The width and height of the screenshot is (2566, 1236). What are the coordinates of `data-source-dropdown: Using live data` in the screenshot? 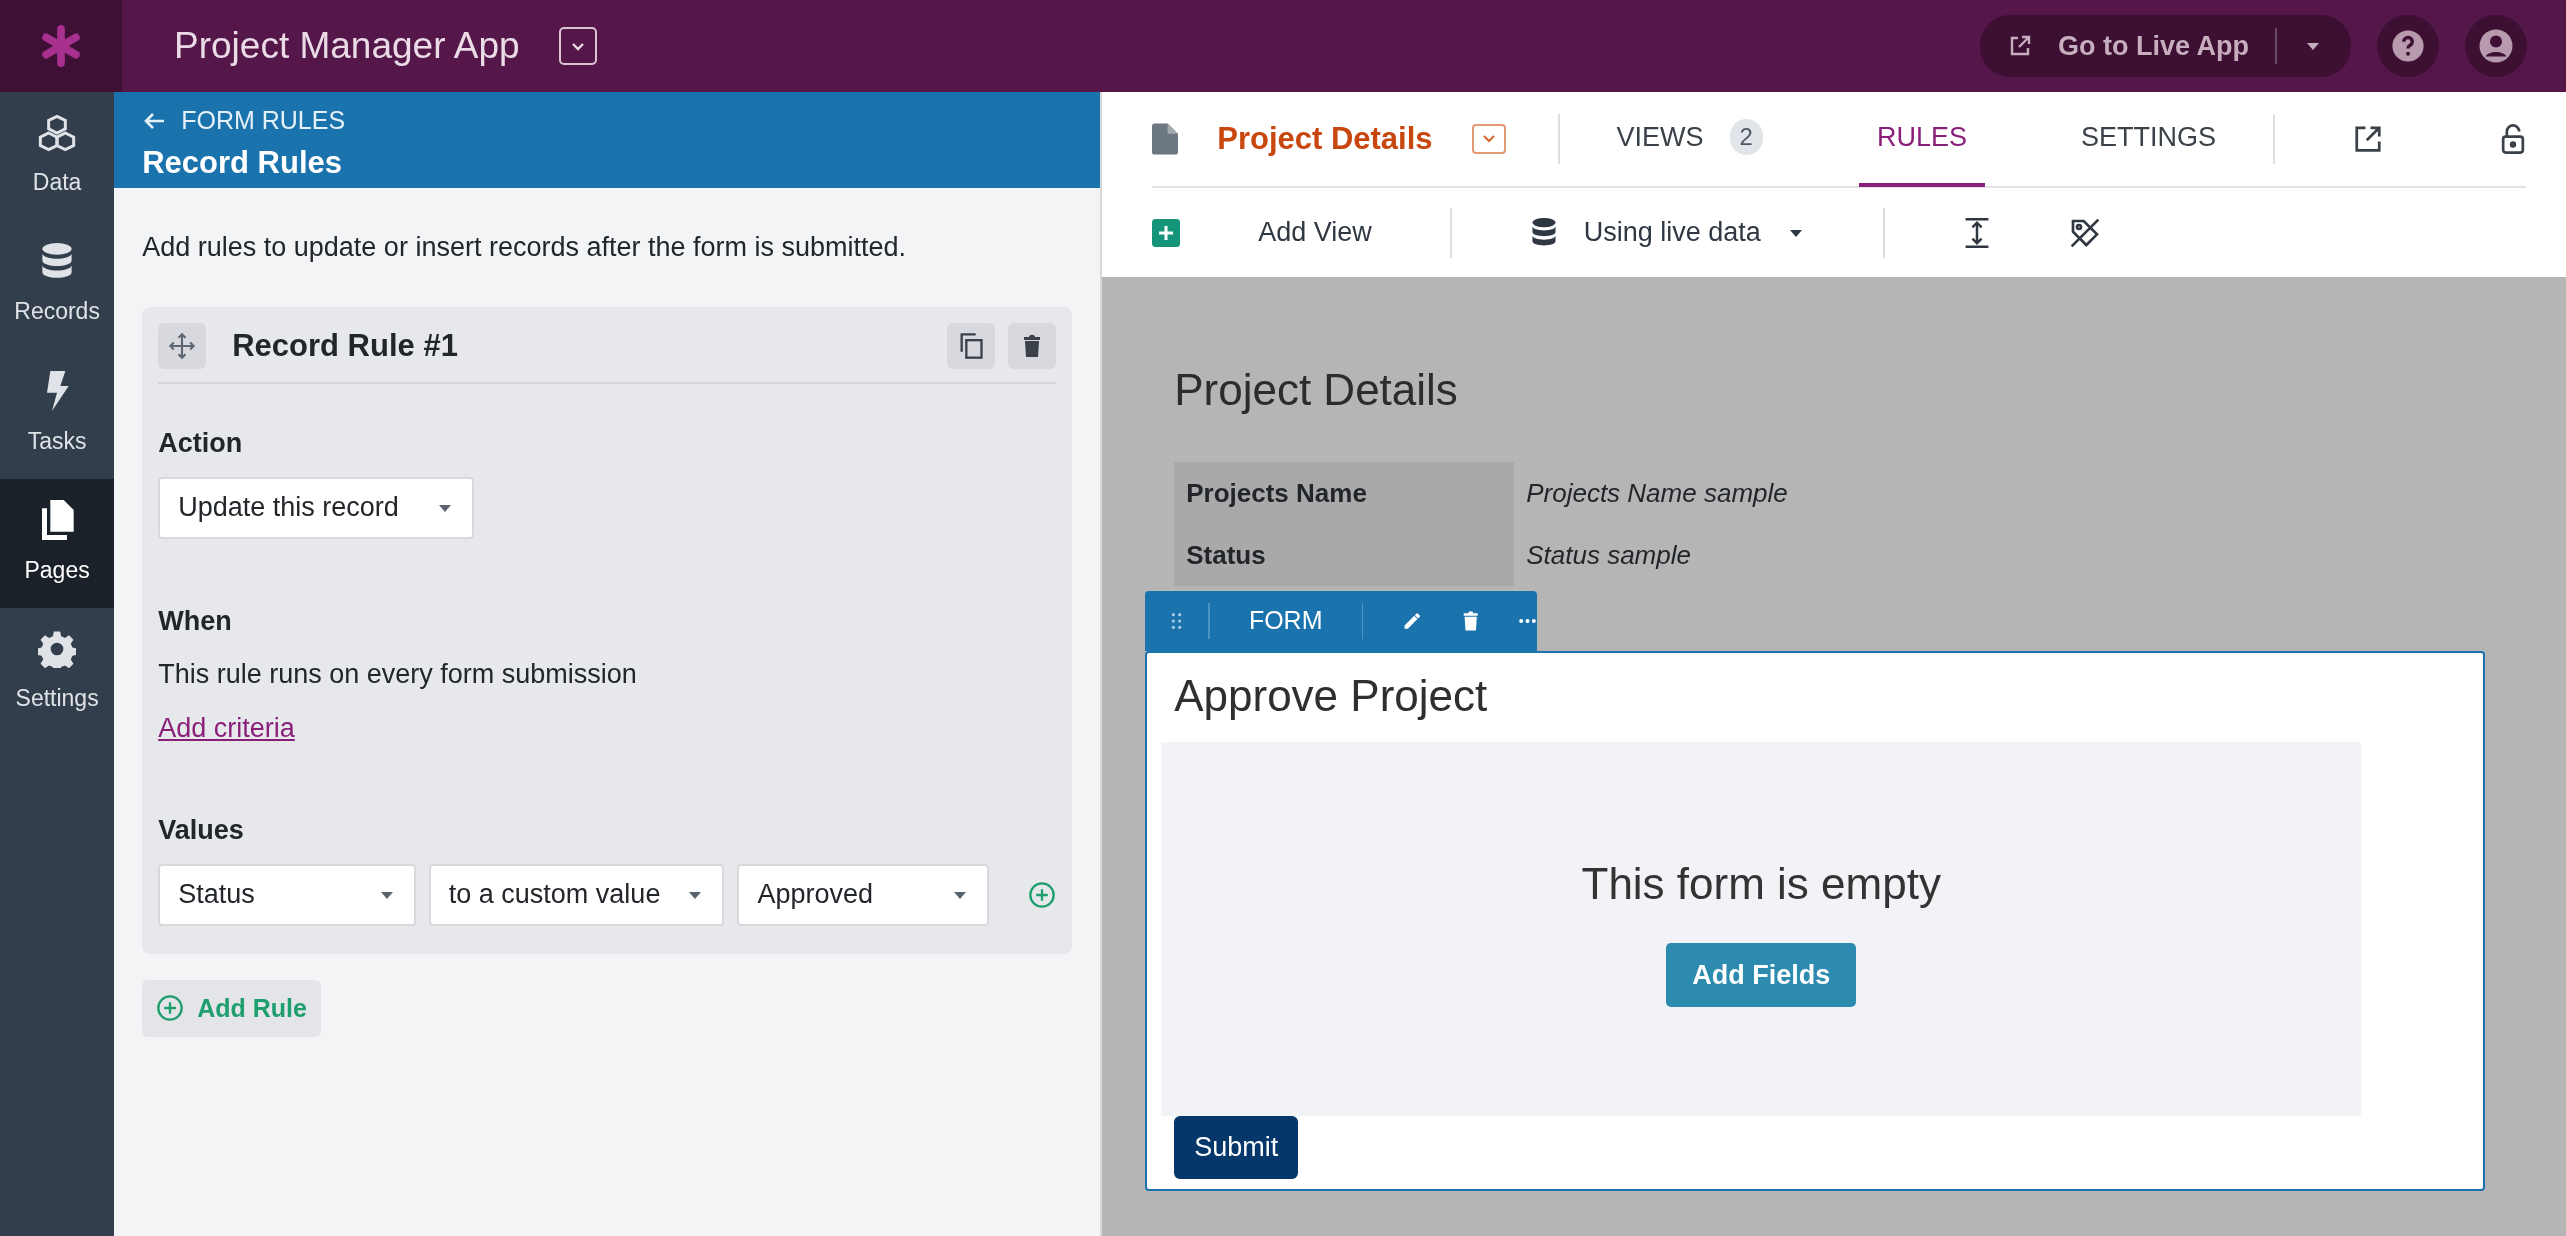 It's located at (1667, 232).